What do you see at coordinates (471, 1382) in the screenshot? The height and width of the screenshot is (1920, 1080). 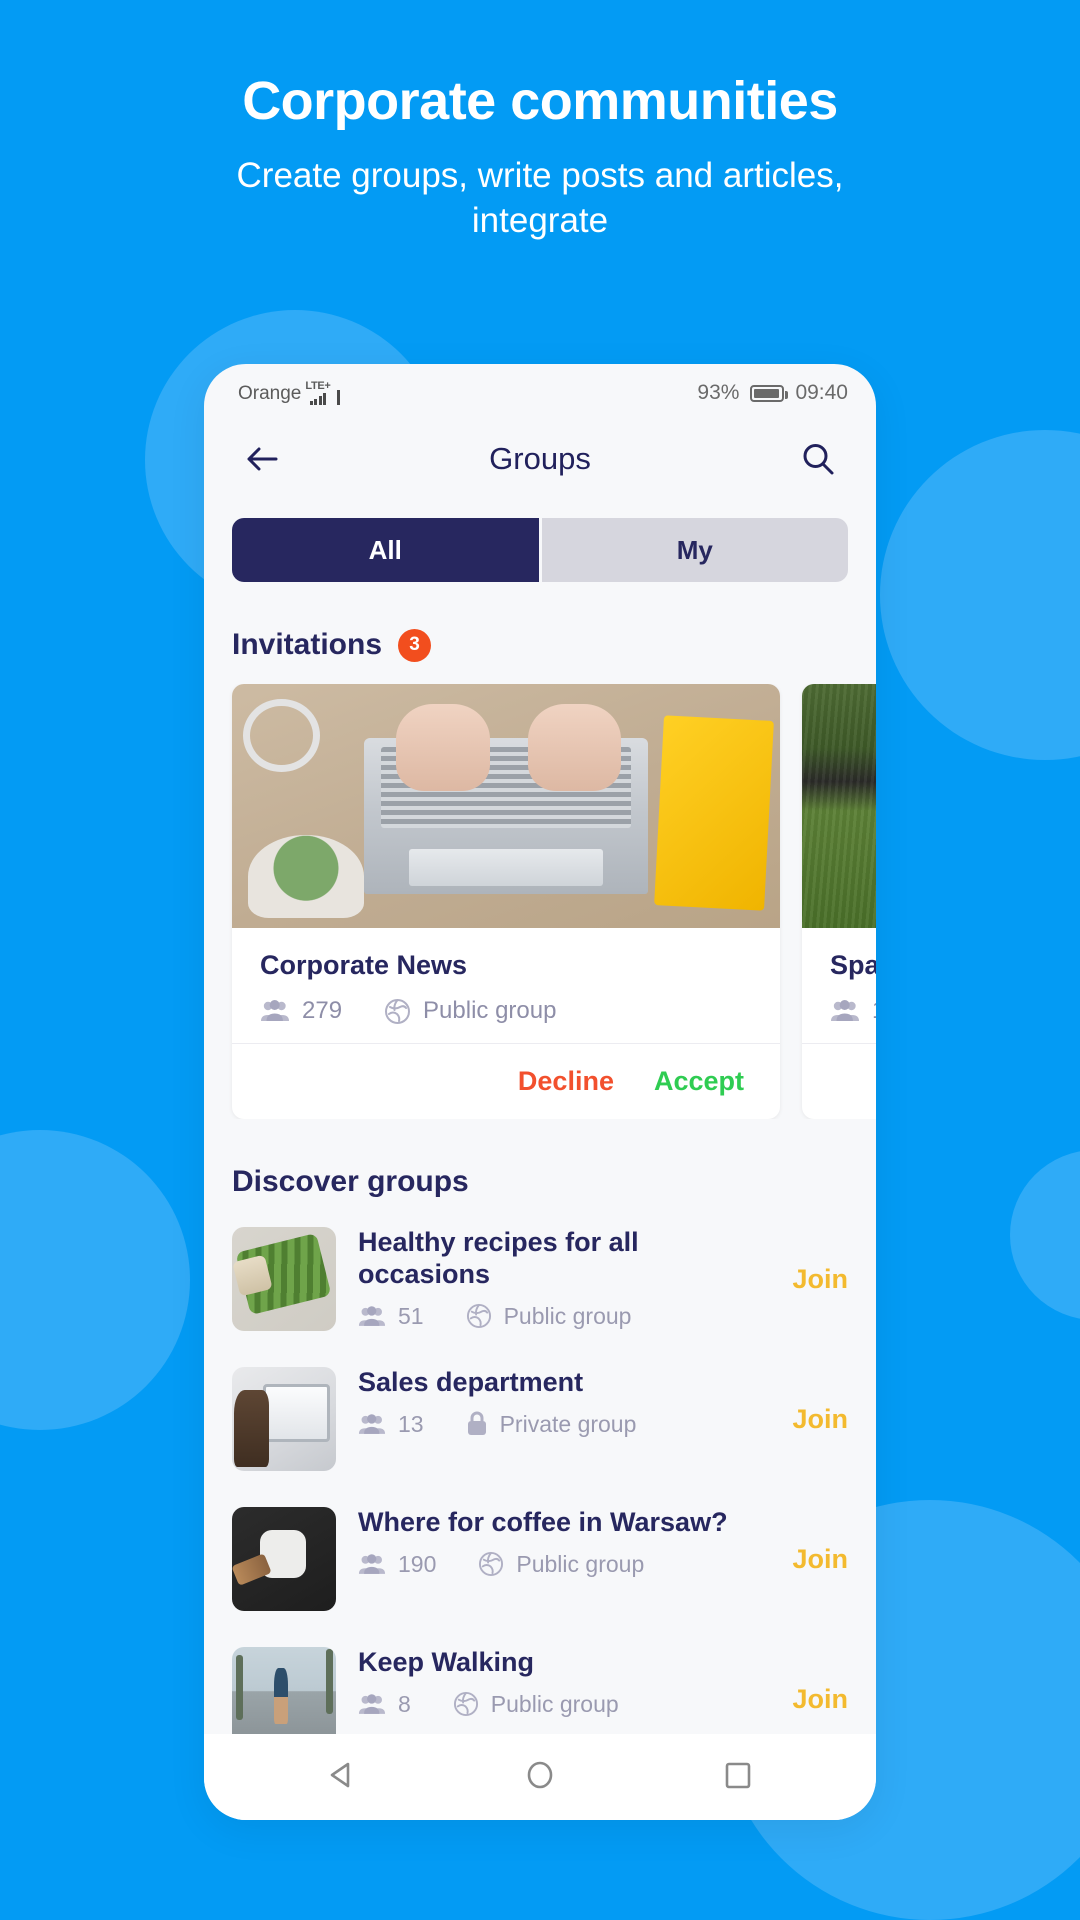 I see `group-name: Sales department` at bounding box center [471, 1382].